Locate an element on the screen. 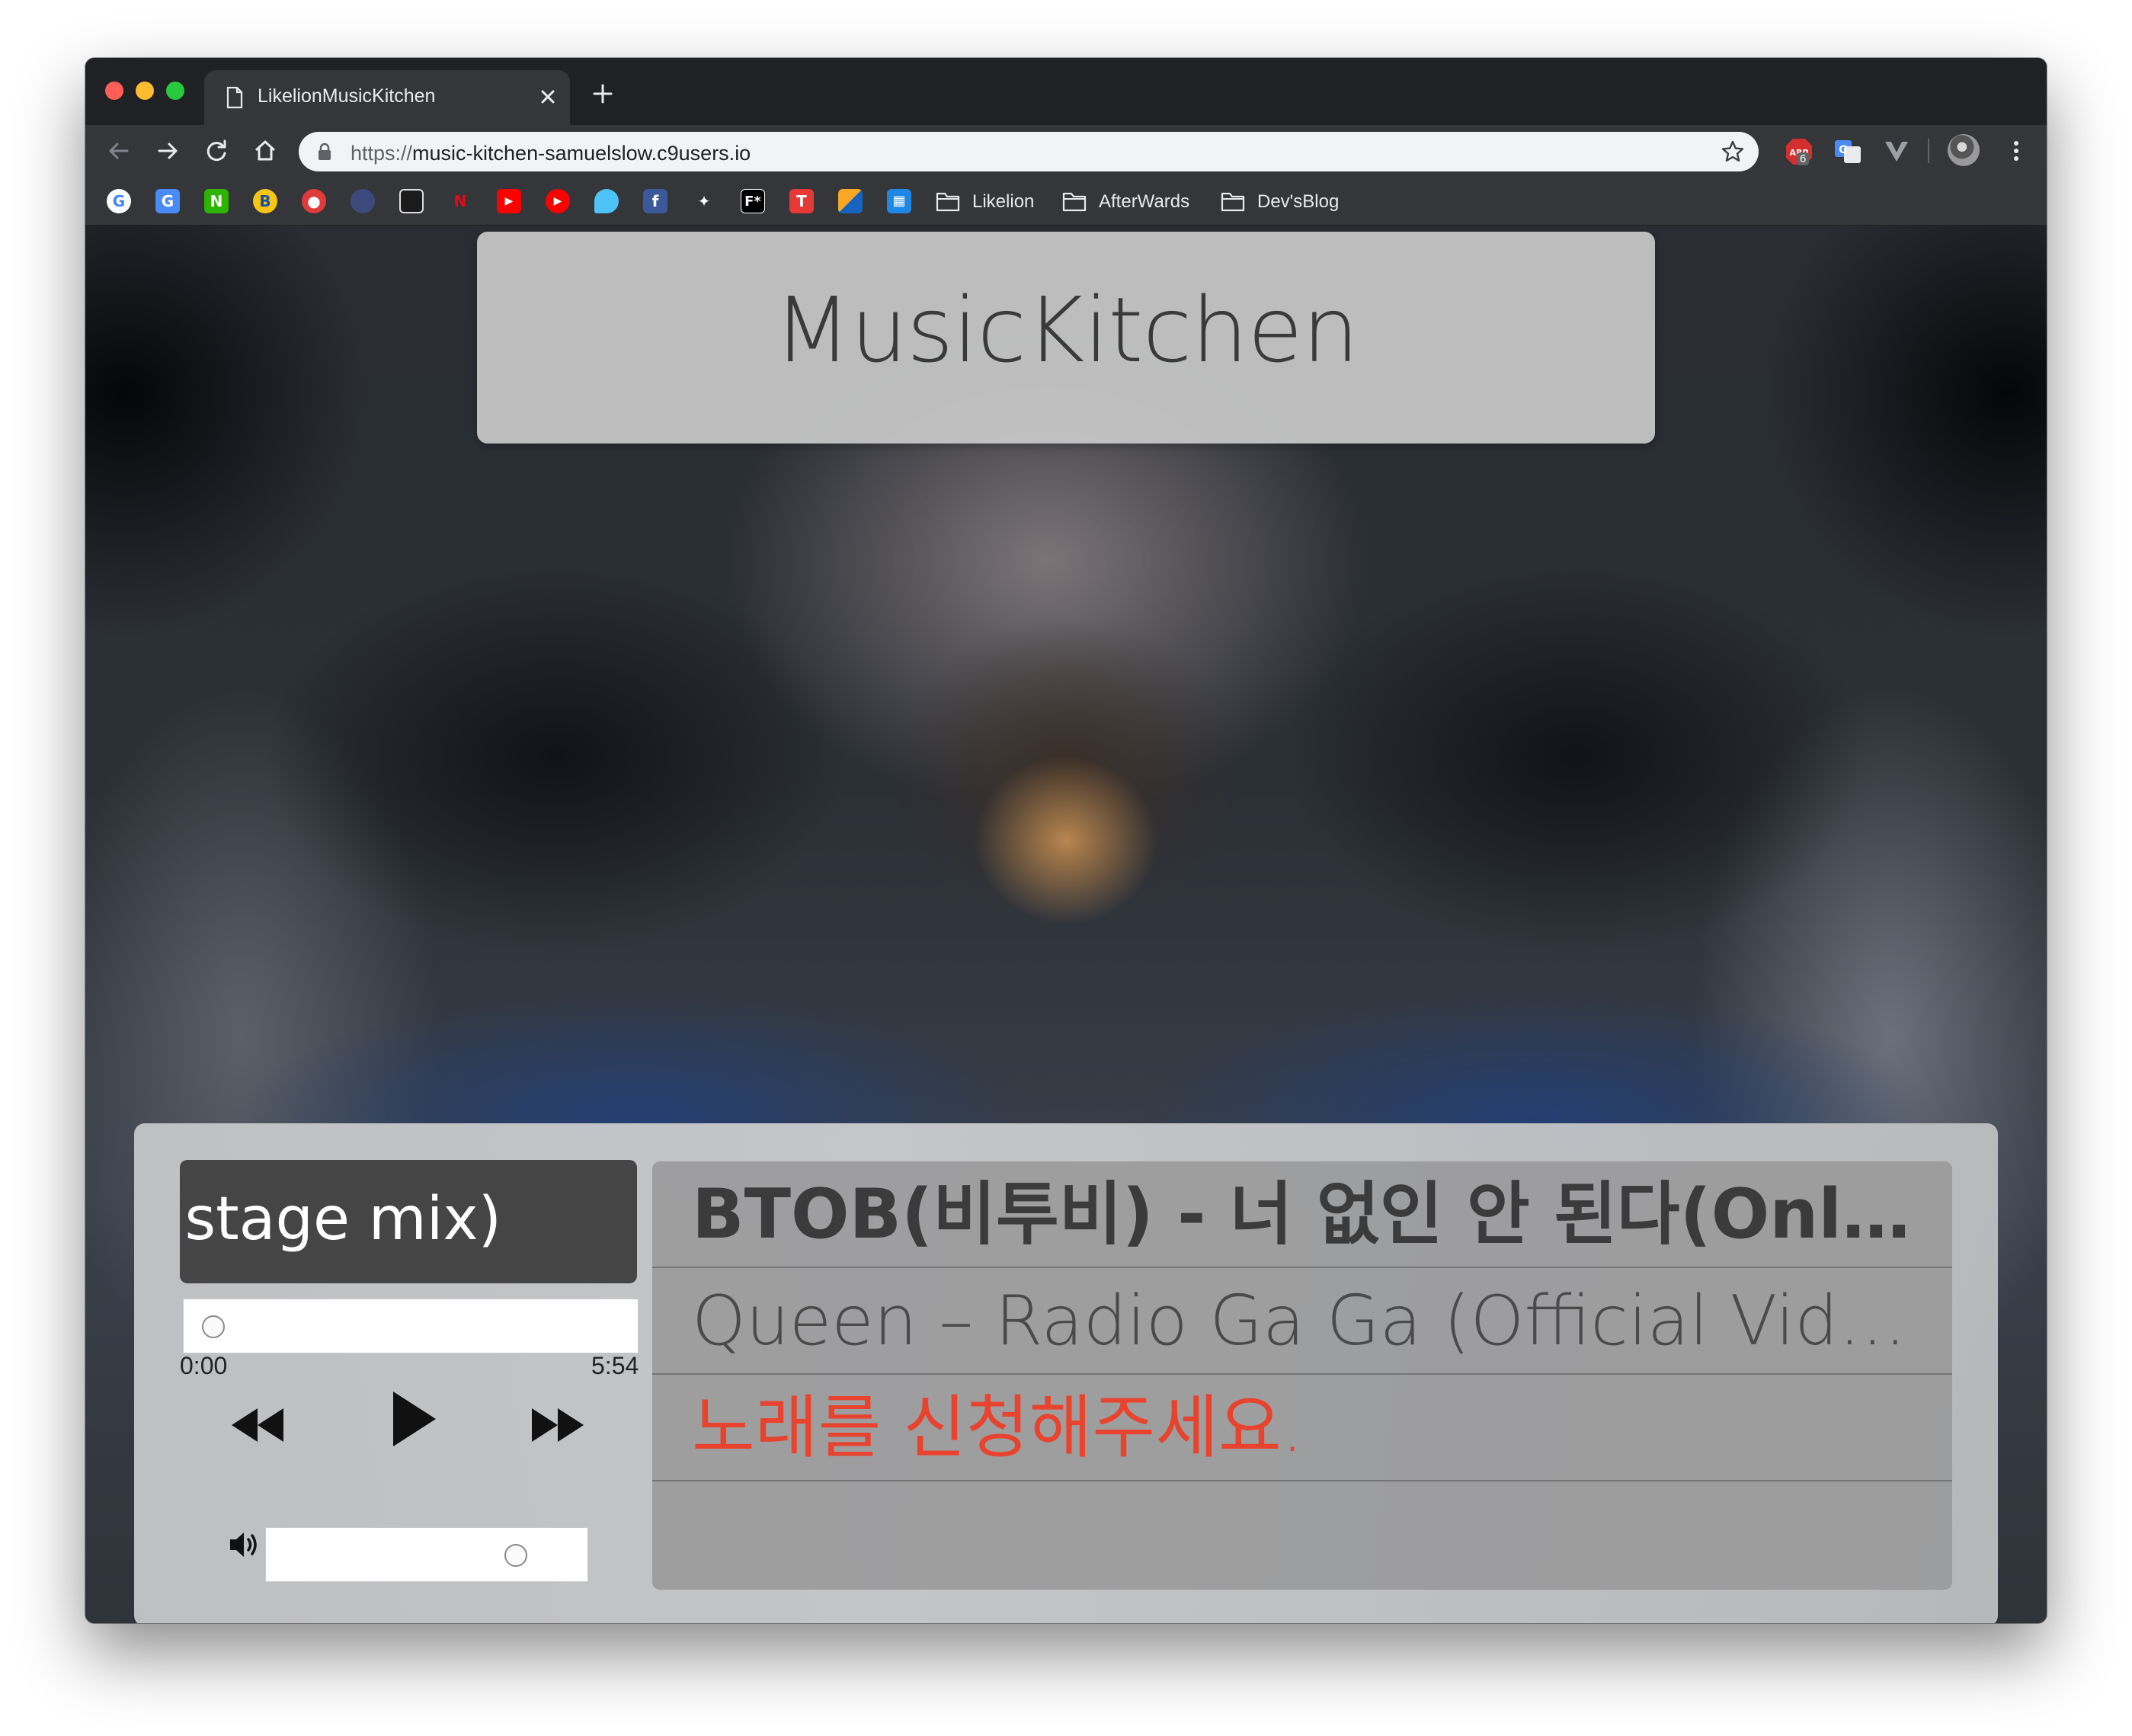 The width and height of the screenshot is (2132, 1736). home-icon is located at coordinates (265, 151).